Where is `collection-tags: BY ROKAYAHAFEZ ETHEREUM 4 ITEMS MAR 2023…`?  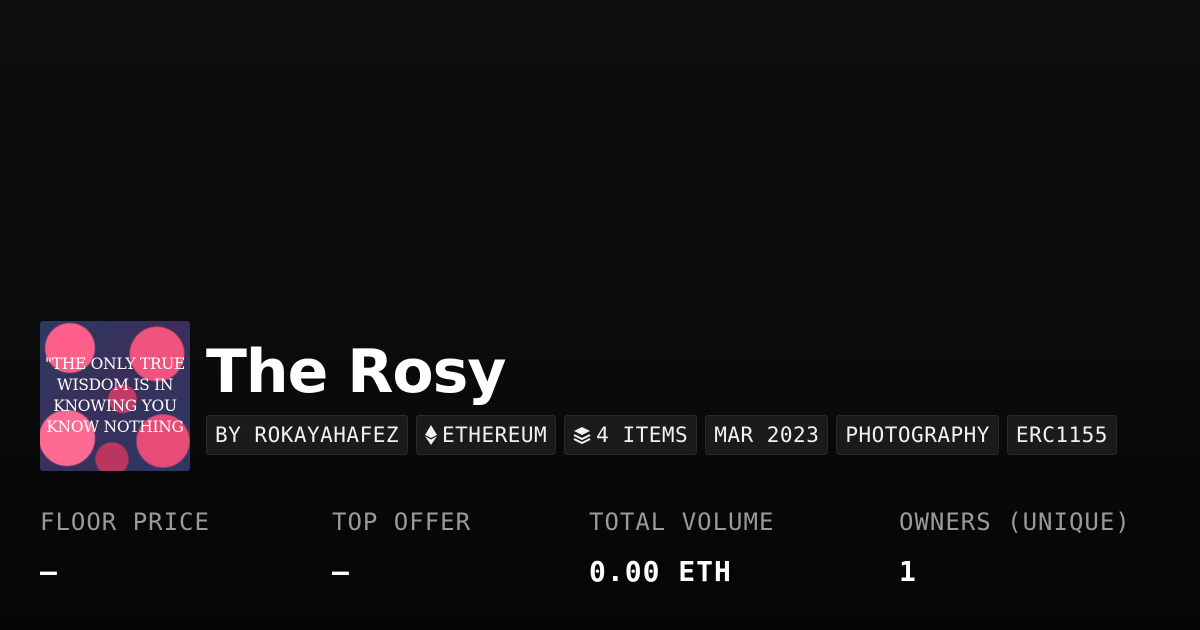 collection-tags: BY ROKAYAHAFEZ ETHEREUM 4 ITEMS MAR 2023… is located at coordinates (661, 435).